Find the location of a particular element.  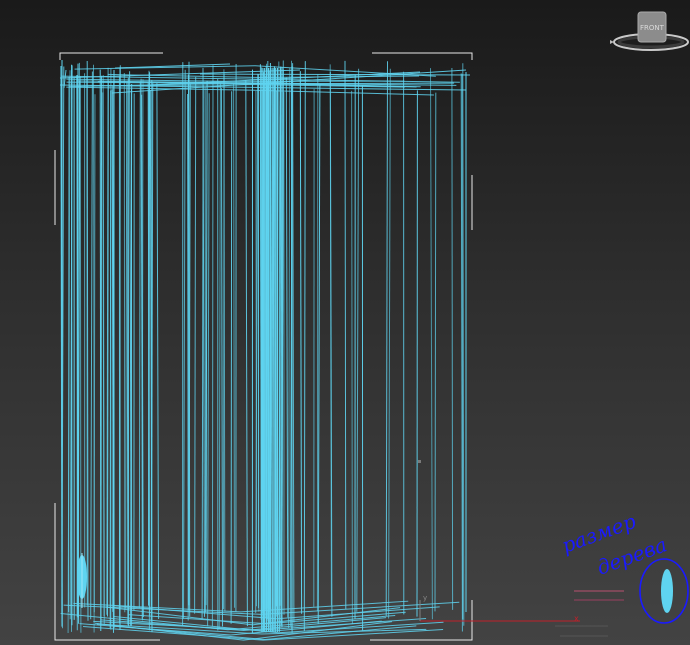

axis-x-label: x is located at coordinates (576, 618).